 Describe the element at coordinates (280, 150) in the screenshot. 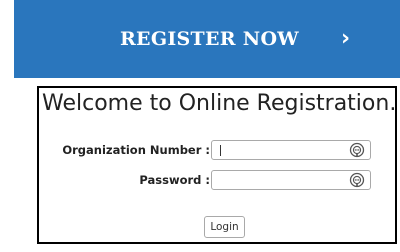

I see `organization-number-input` at that location.